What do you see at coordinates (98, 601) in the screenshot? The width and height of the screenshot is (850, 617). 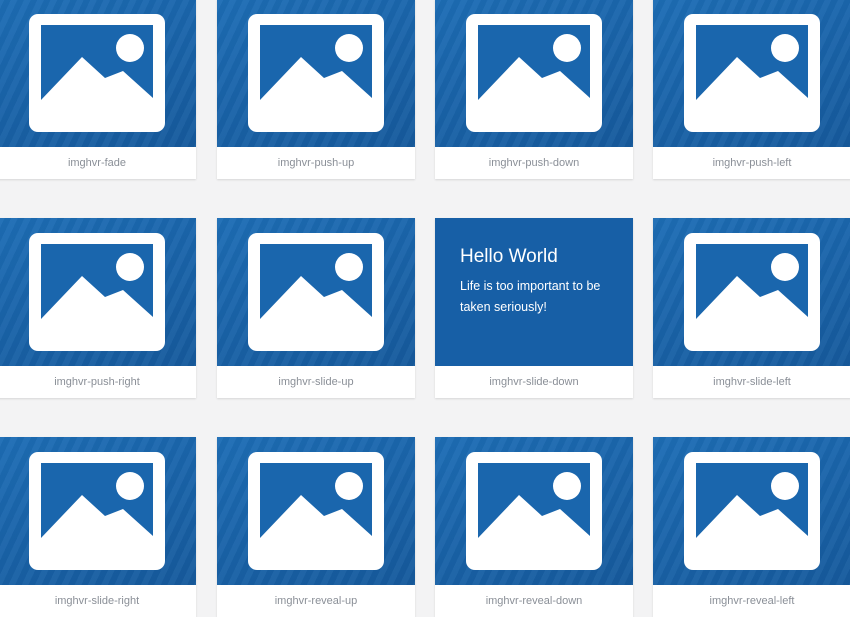 I see `card-caption: imghvr-slide-right` at bounding box center [98, 601].